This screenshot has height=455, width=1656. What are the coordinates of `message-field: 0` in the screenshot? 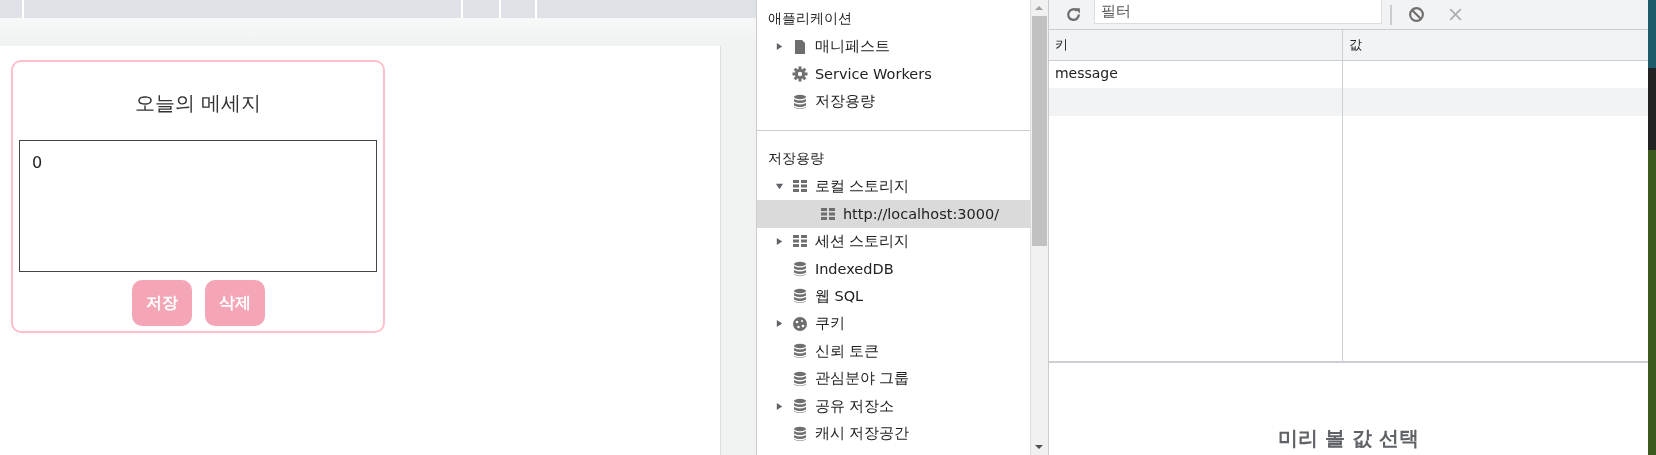 It's located at (198, 206).